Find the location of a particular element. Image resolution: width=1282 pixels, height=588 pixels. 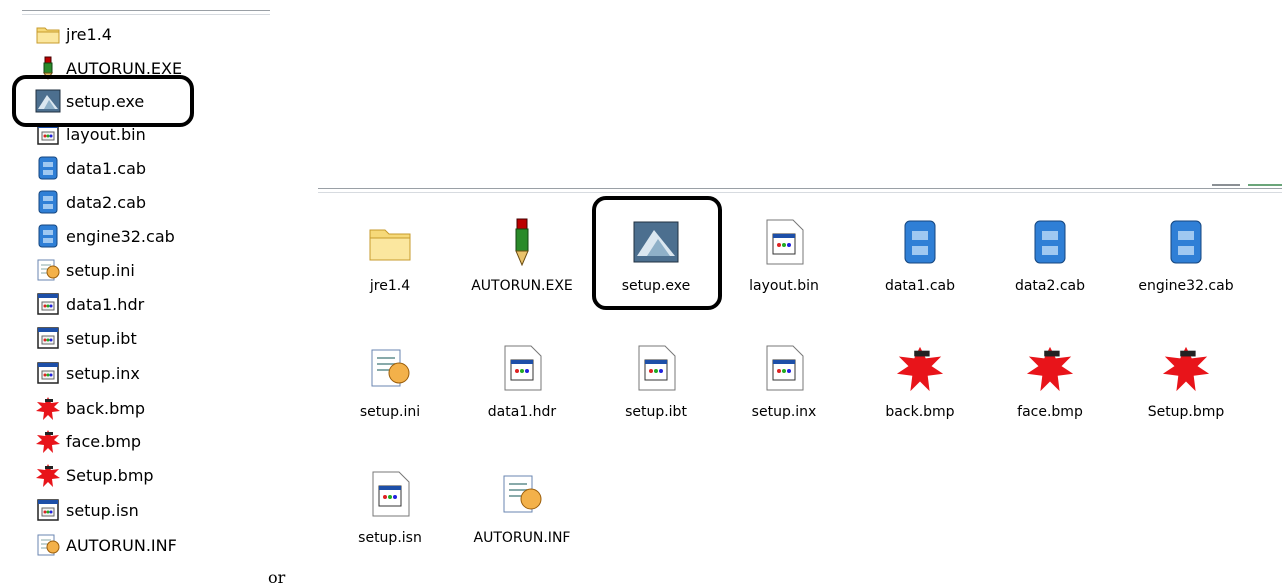

list-item-label: engine32.cab is located at coordinates (120, 236).